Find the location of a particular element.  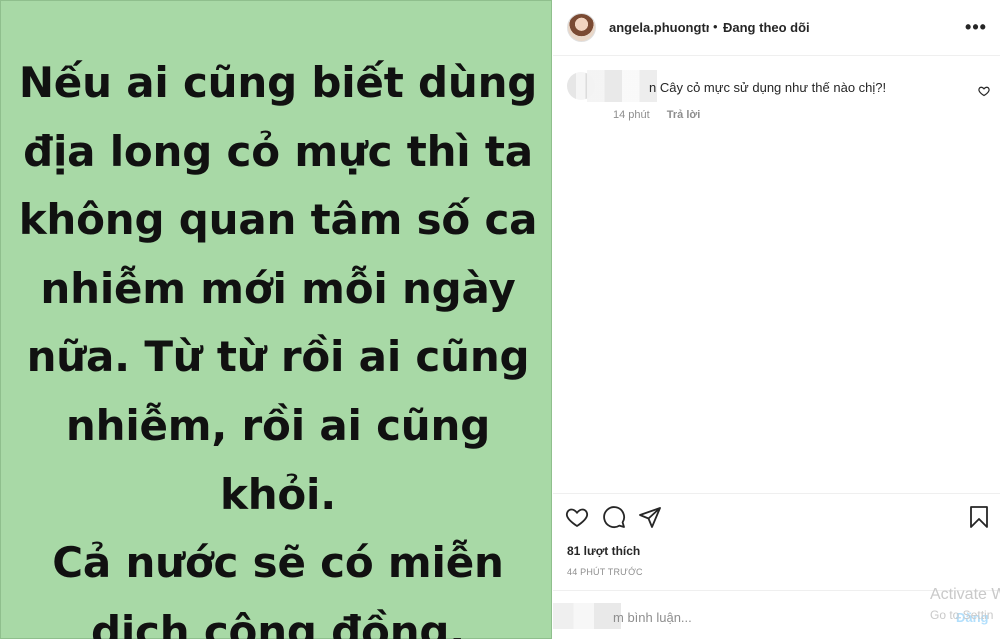

post-text-line: dịch cộng đồng. is located at coordinates (278, 622).